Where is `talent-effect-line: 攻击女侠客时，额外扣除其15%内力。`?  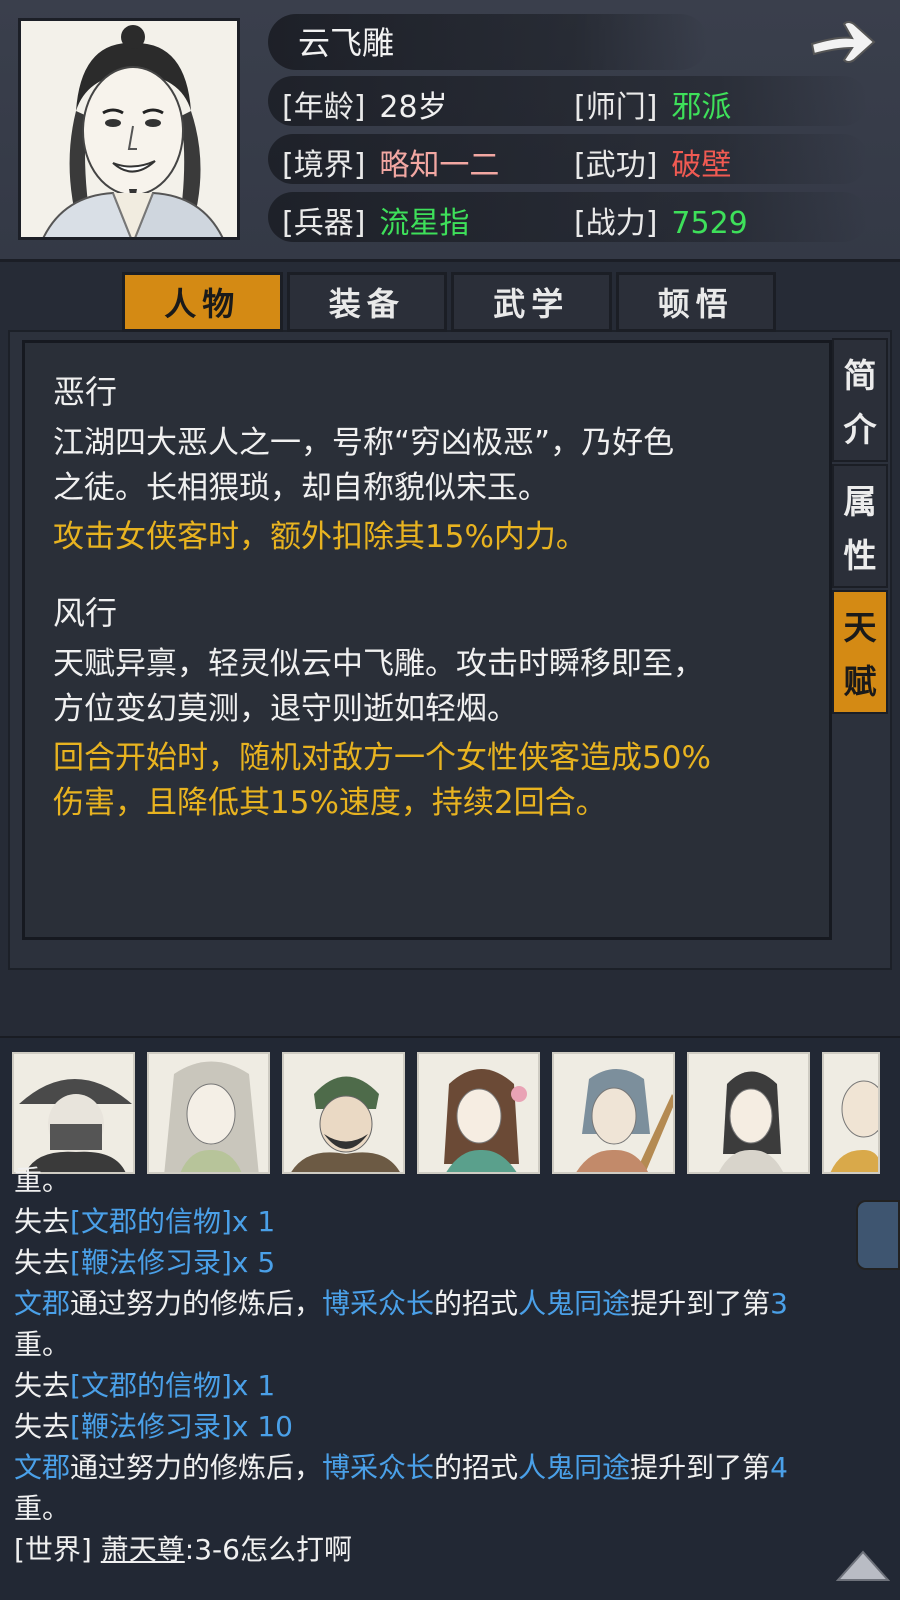
talent-effect-line: 攻击女侠客时，额外扣除其15%内力。 is located at coordinates (320, 537).